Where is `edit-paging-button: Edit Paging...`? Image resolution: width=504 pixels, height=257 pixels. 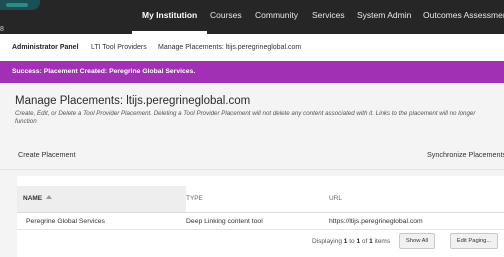 edit-paging-button: Edit Paging... is located at coordinates (474, 241).